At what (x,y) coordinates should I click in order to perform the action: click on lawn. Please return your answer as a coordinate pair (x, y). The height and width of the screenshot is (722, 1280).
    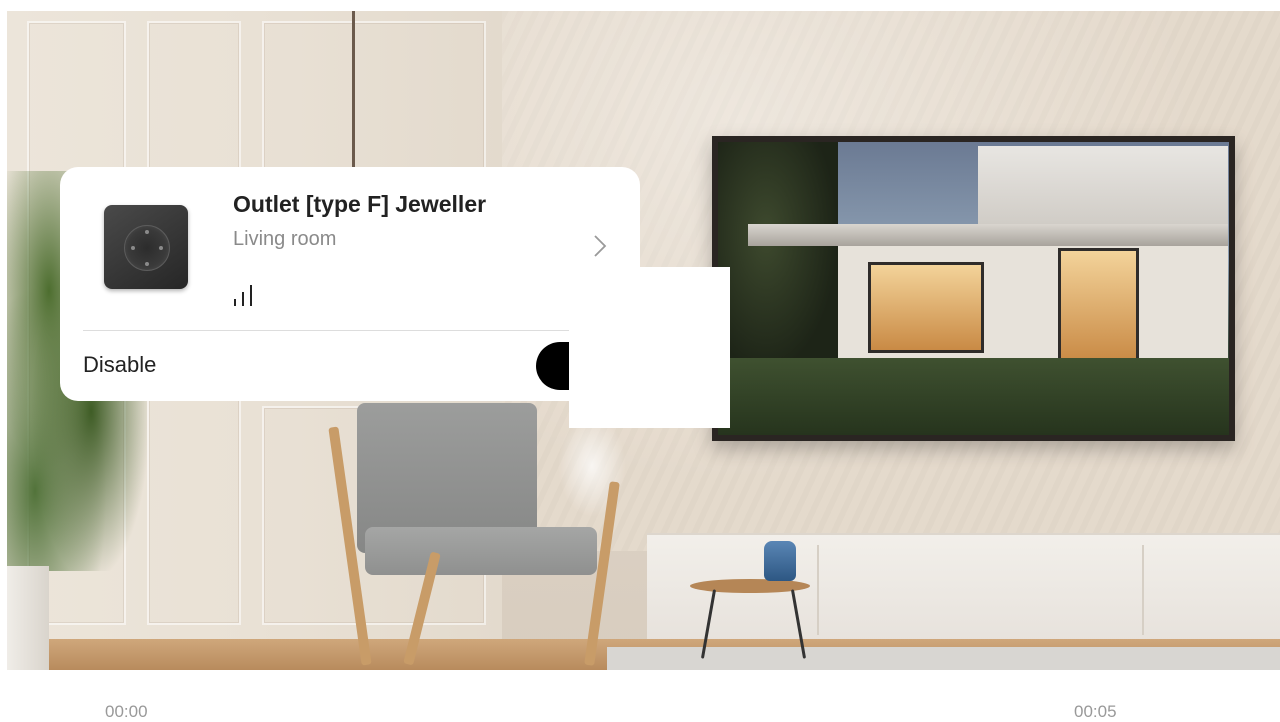
    Looking at the image, I should click on (973, 396).